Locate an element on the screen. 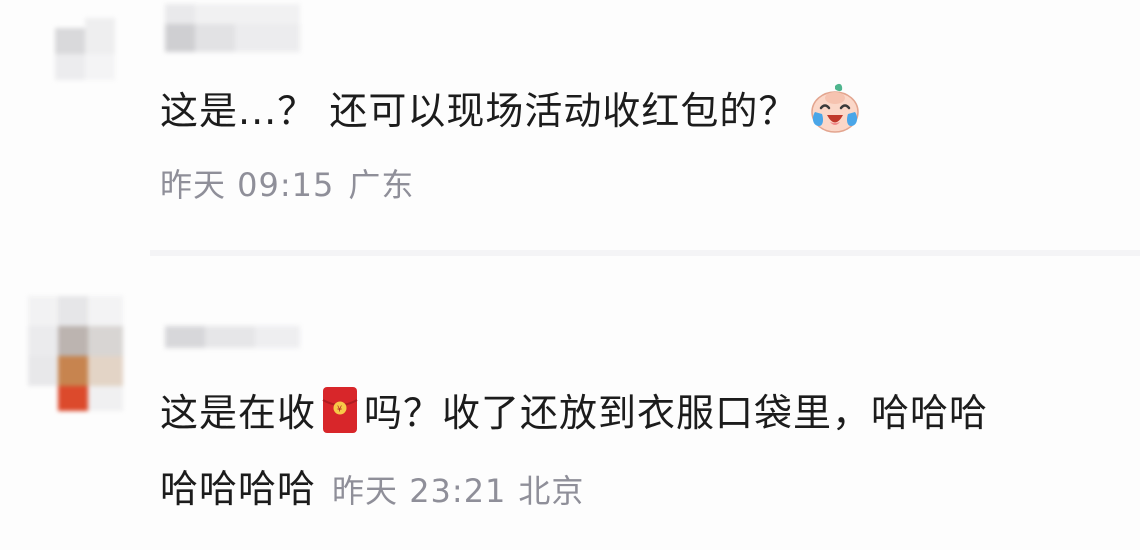  red-envelope-icon: ¥ is located at coordinates (340, 410).